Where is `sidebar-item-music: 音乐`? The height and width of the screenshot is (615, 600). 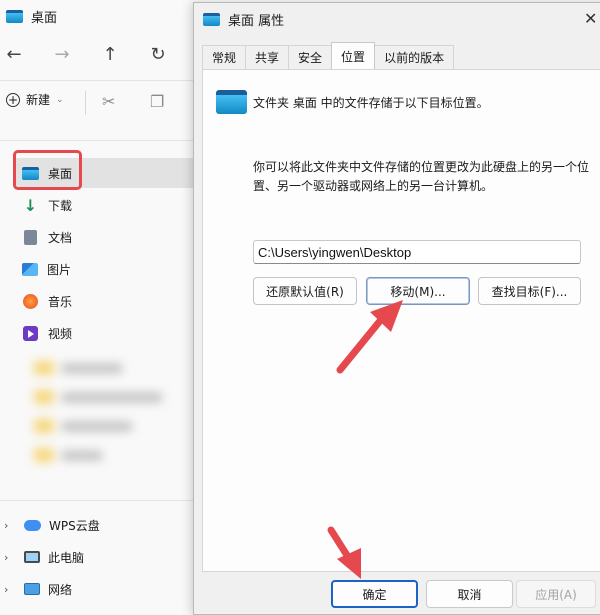
sidebar-item-music: 音乐 is located at coordinates (104, 301).